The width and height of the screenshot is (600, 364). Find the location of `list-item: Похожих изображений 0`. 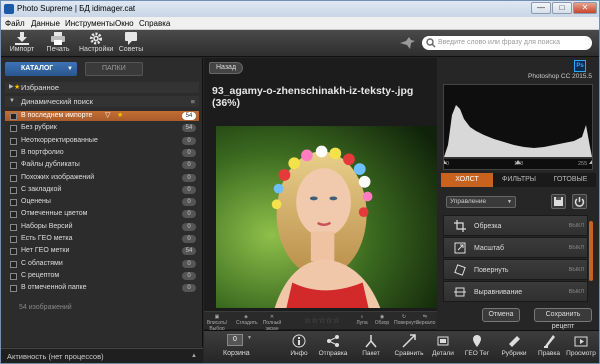

list-item: Похожих изображений 0 is located at coordinates (102, 178).